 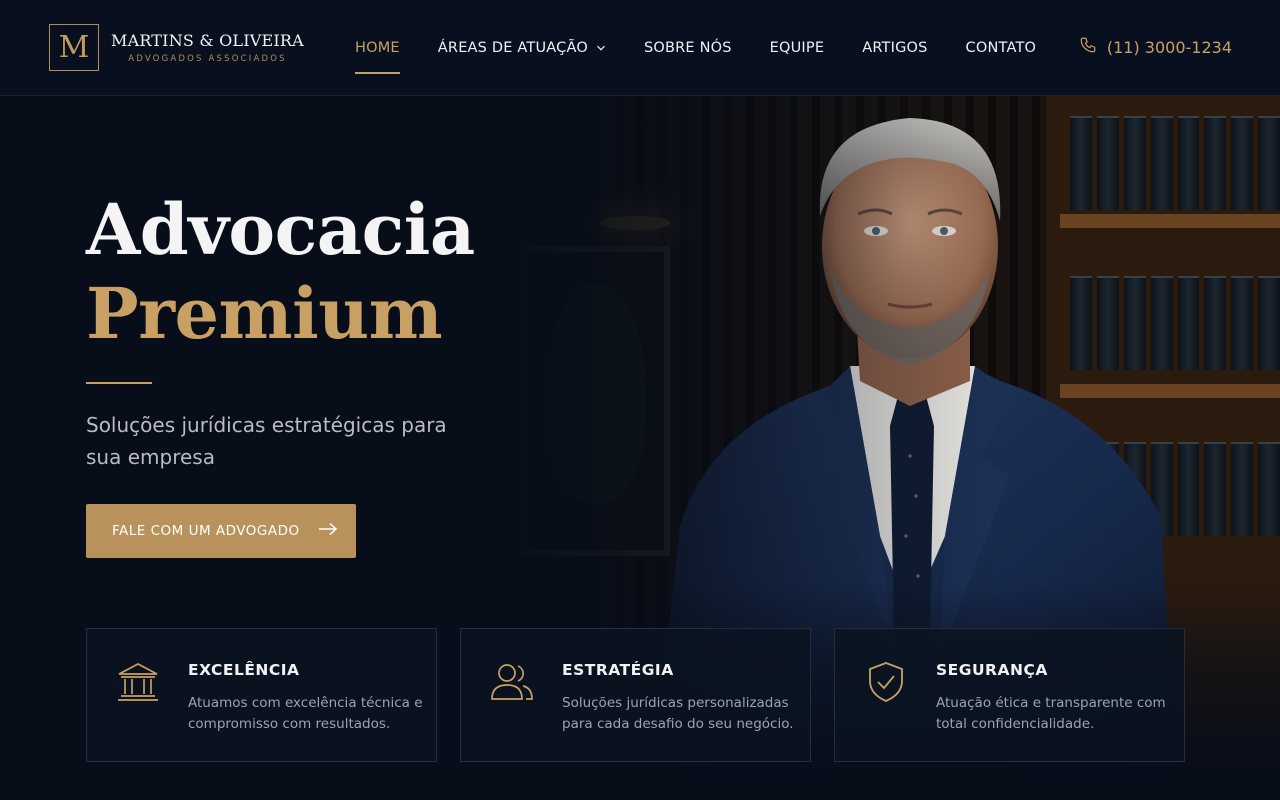 What do you see at coordinates (512, 682) in the screenshot?
I see `users-icon` at bounding box center [512, 682].